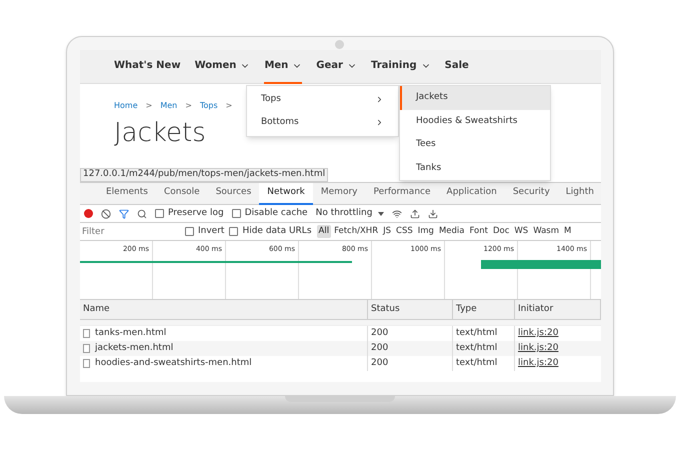  What do you see at coordinates (451, 231) in the screenshot?
I see `type-filter: Media` at bounding box center [451, 231].